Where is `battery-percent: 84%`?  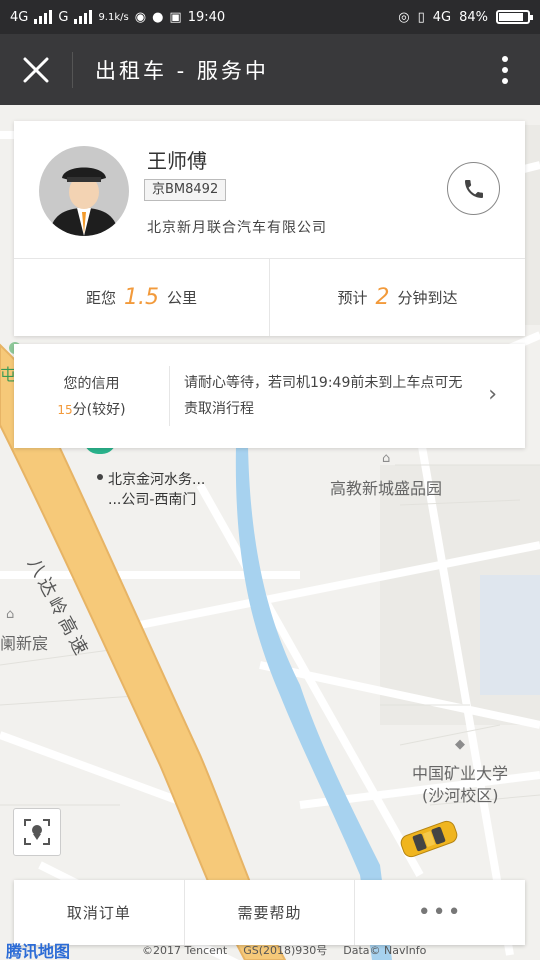 battery-percent: 84% is located at coordinates (473, 17).